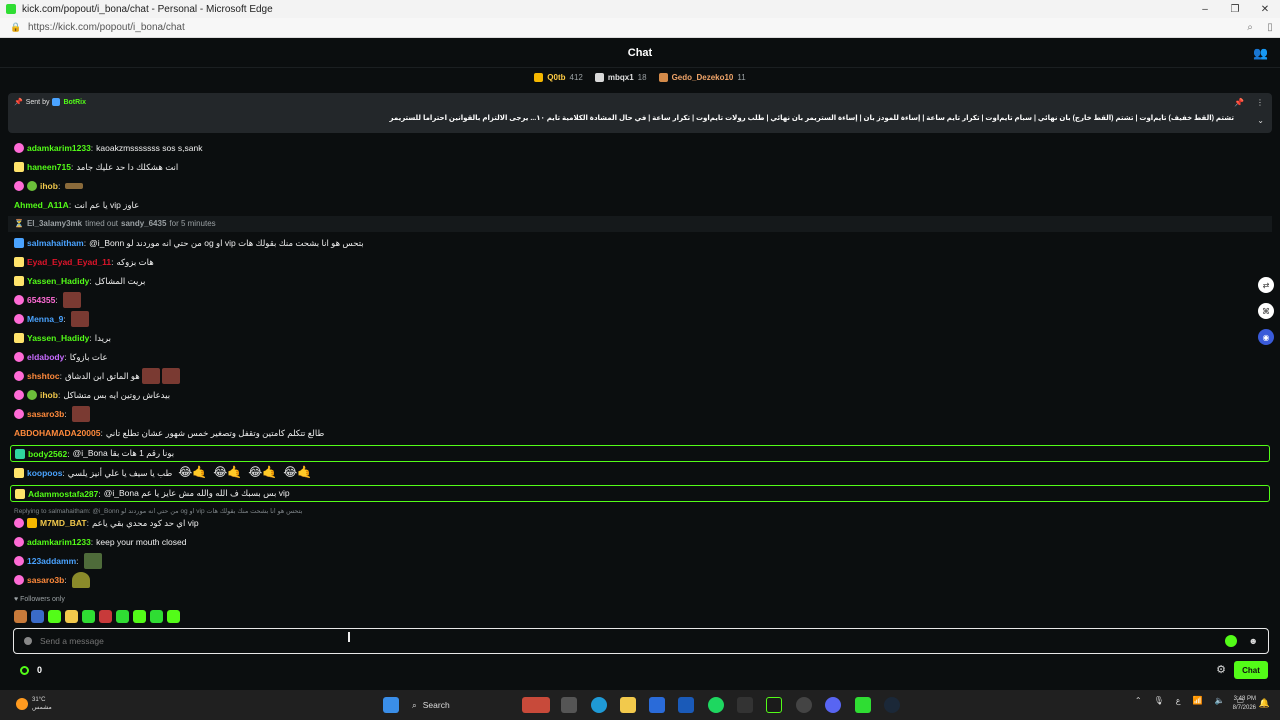 This screenshot has width=1280, height=720. What do you see at coordinates (1230, 641) in the screenshot?
I see `kick-emote-icon` at bounding box center [1230, 641].